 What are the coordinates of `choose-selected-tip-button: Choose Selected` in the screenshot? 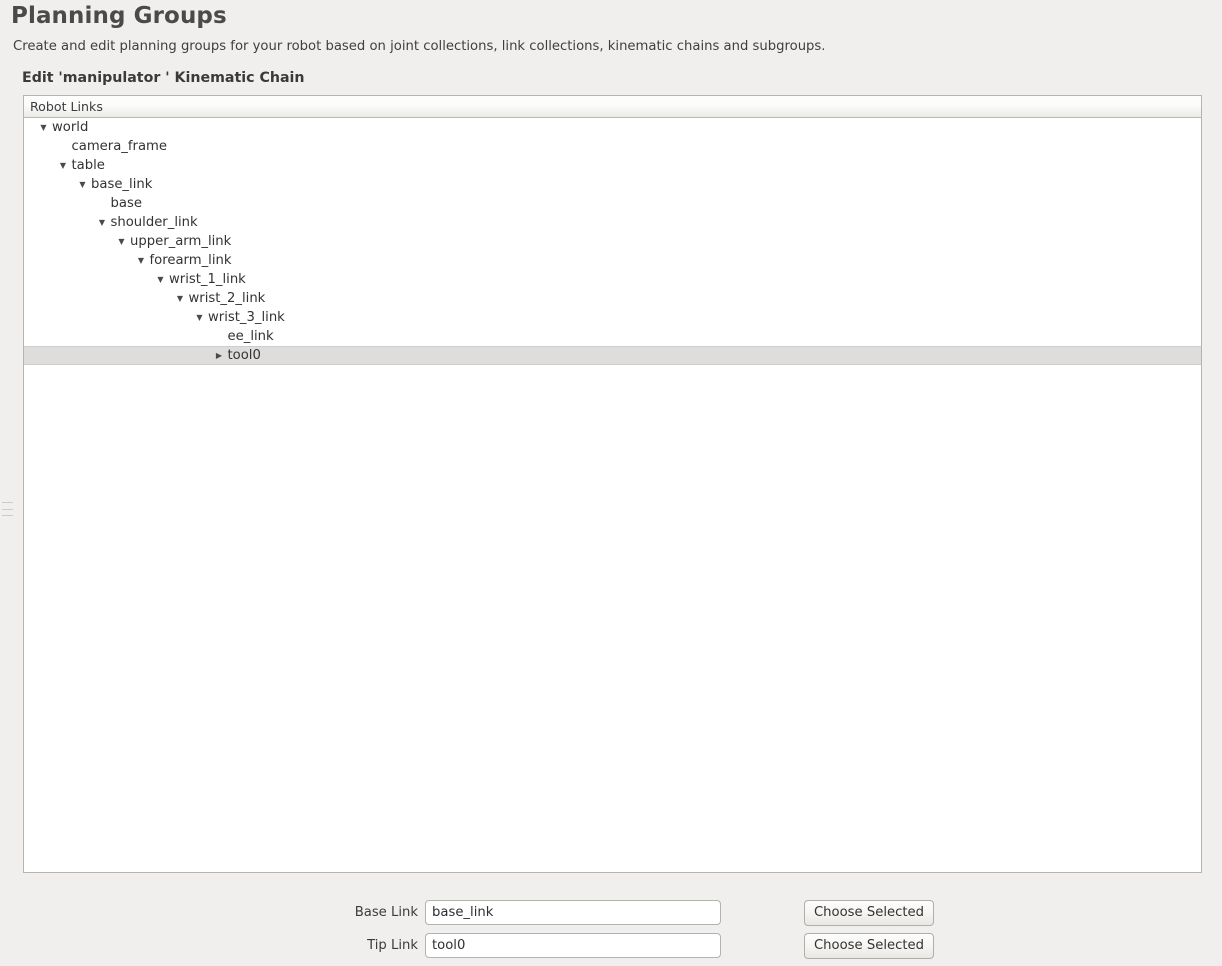 It's located at (869, 945).